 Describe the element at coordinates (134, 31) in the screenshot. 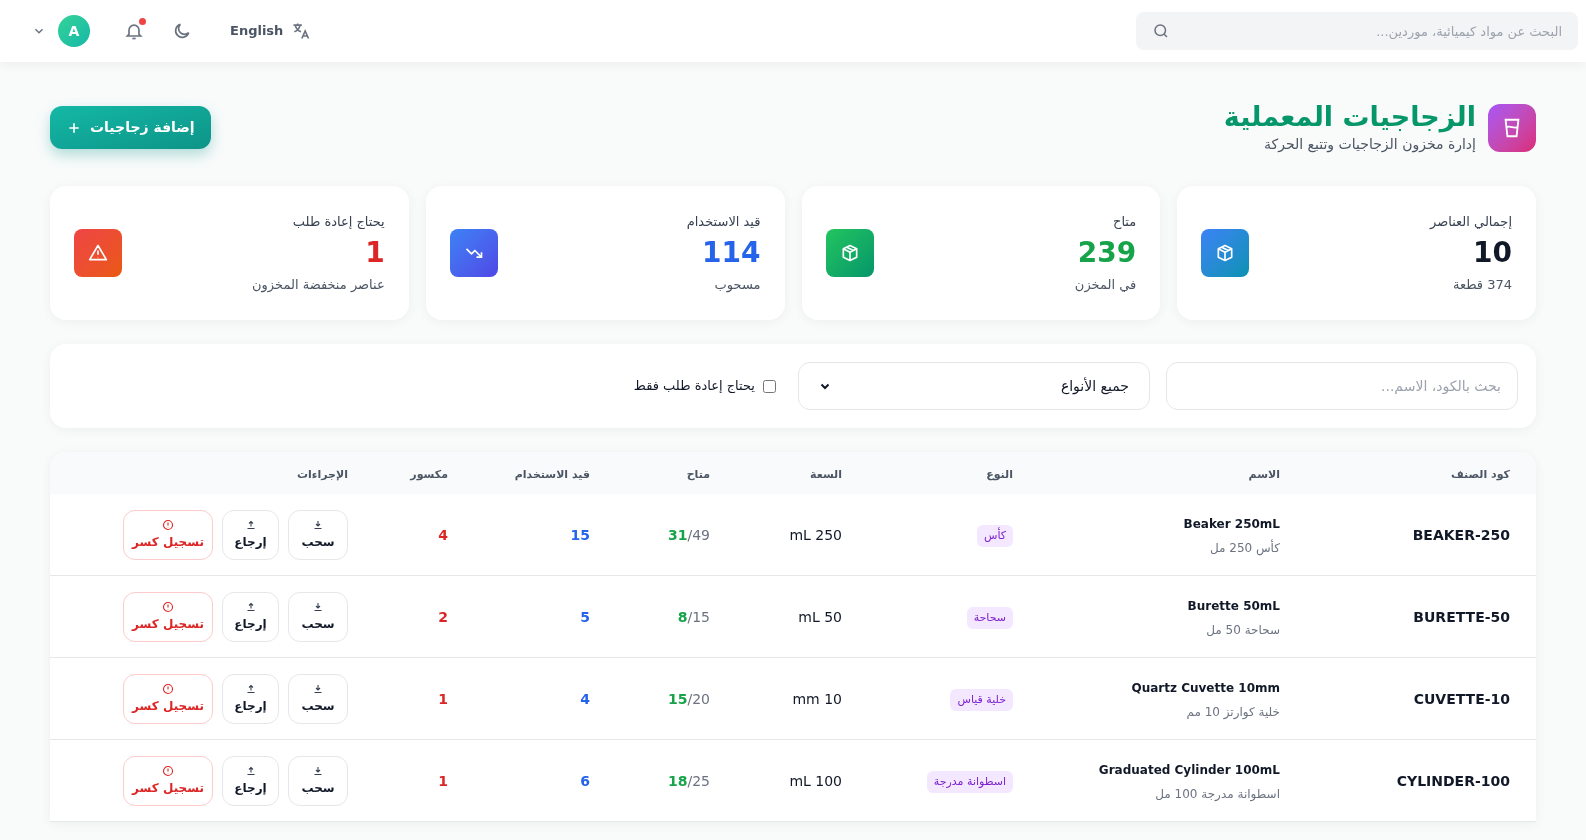

I see `bell-icon` at that location.